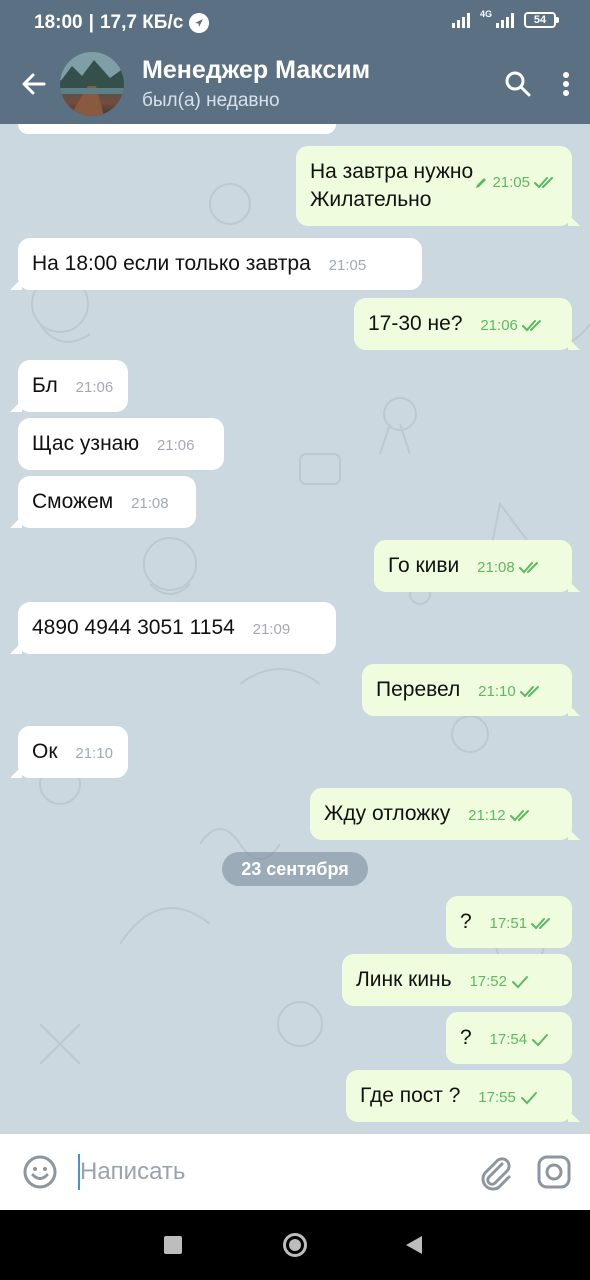 This screenshot has width=590, height=1280. I want to click on home-button, so click(295, 1245).